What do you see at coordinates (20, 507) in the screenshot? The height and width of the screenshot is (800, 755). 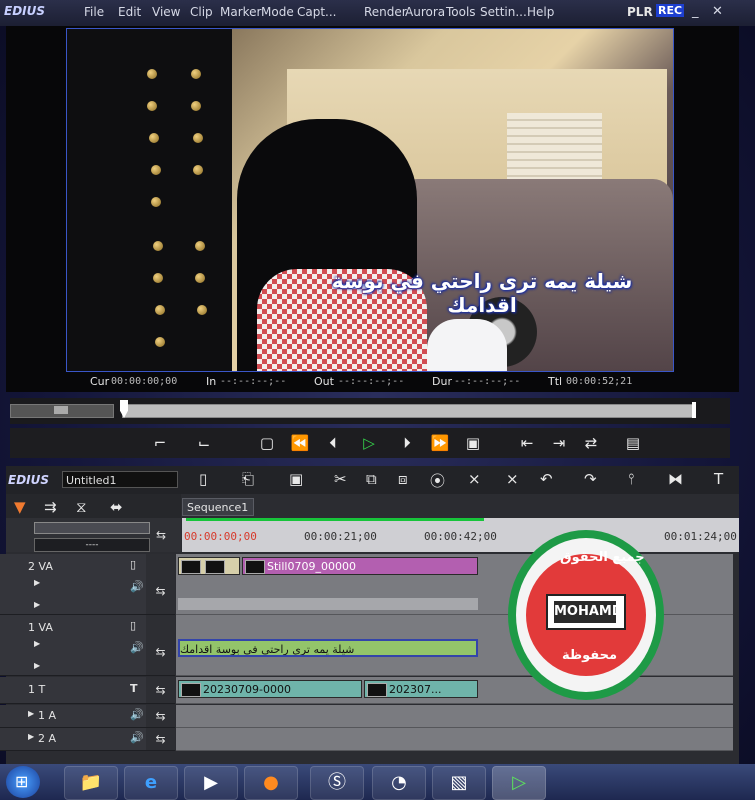 I see `sync-lock-icon: ▼` at bounding box center [20, 507].